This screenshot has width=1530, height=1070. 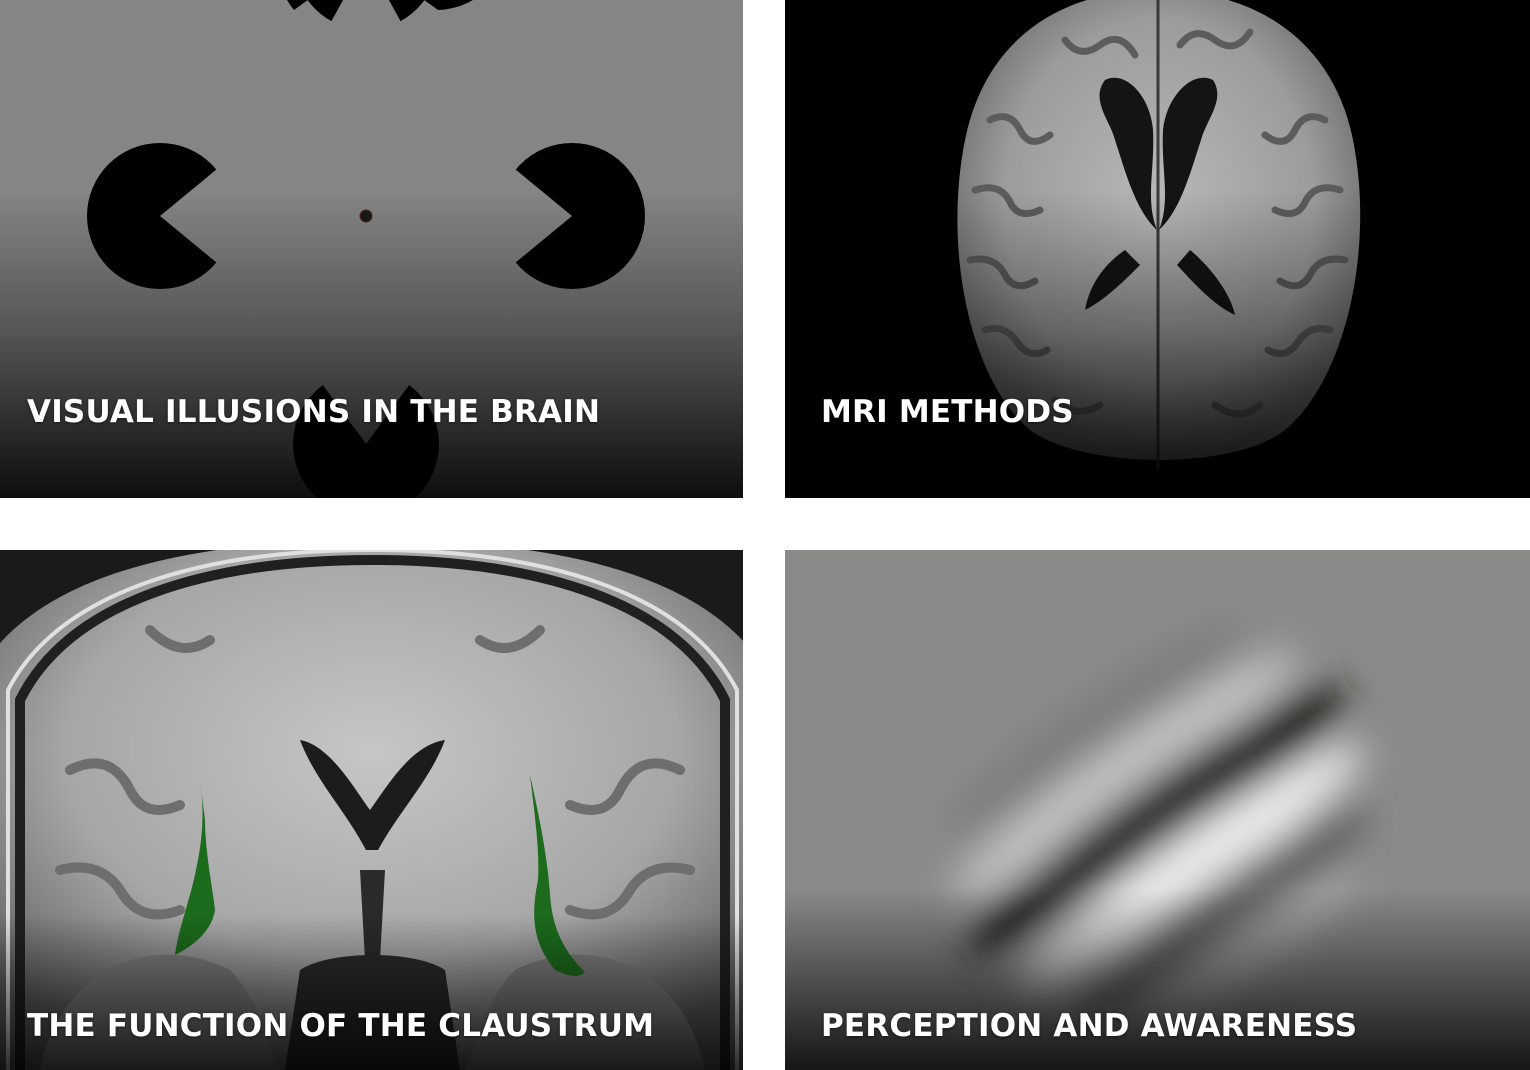 What do you see at coordinates (1089, 1026) in the screenshot?
I see `tile-title: PERCEPTION AND AWARENESS` at bounding box center [1089, 1026].